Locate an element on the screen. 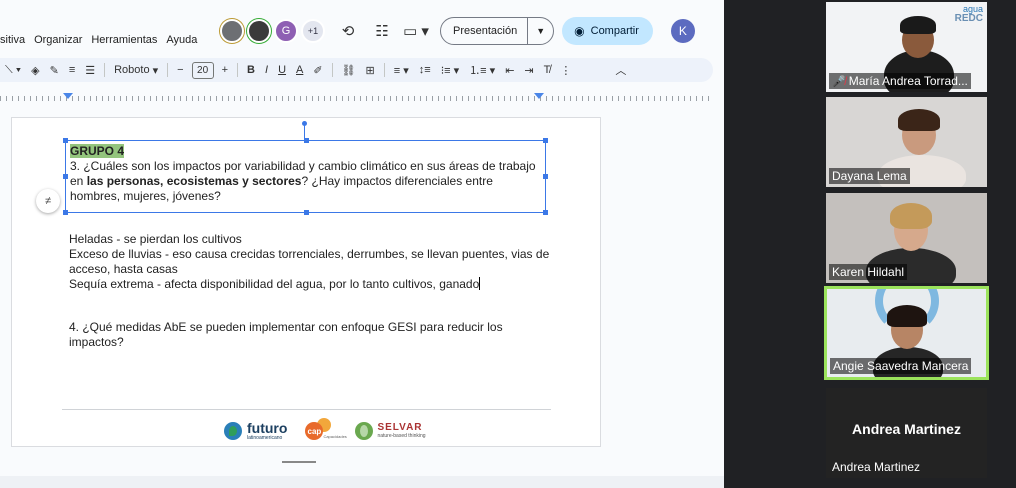 The height and width of the screenshot is (488, 1016). decrease-indent-icon: ⇤ is located at coordinates (509, 70).